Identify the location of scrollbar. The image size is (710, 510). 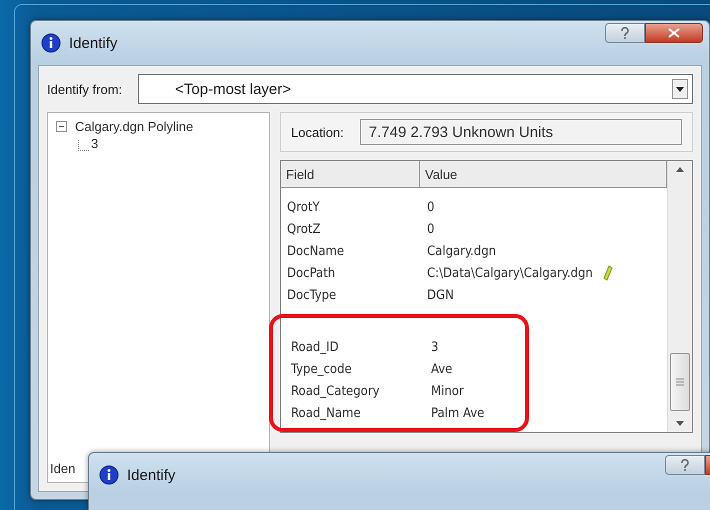
(679, 296).